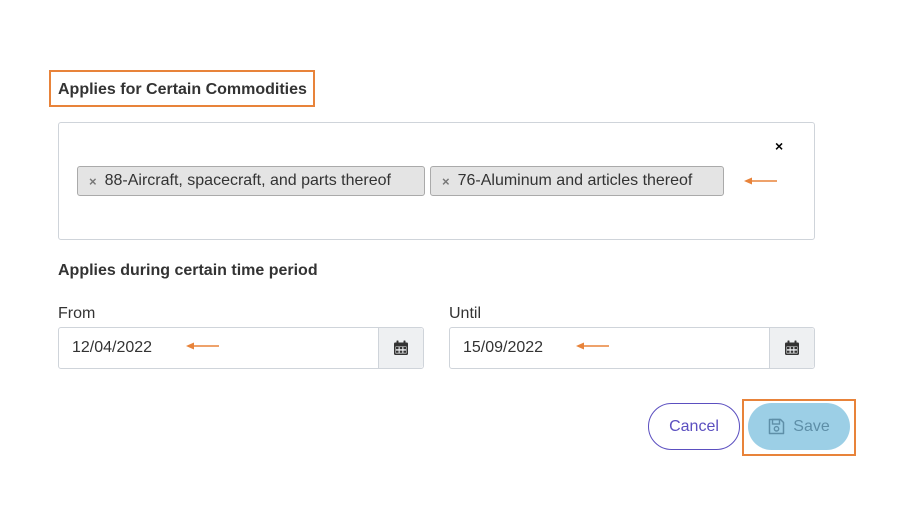 This screenshot has width=909, height=505. Describe the element at coordinates (188, 270) in the screenshot. I see `time-period-title: Applies during certain time period` at that location.